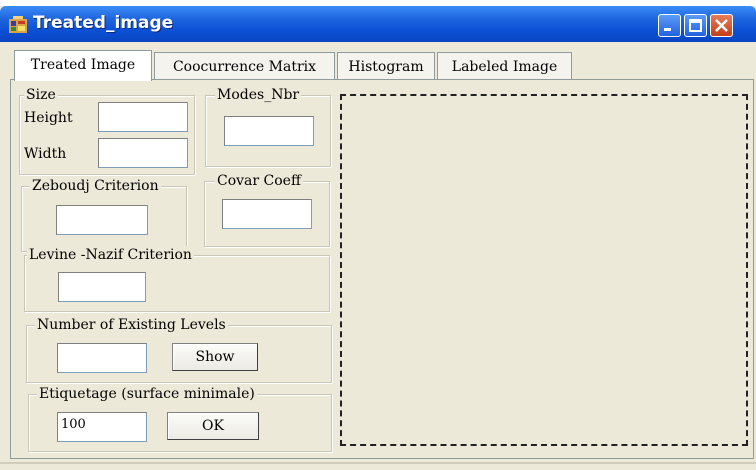 The width and height of the screenshot is (756, 470). I want to click on size-group: Size Height Width, so click(107, 130).